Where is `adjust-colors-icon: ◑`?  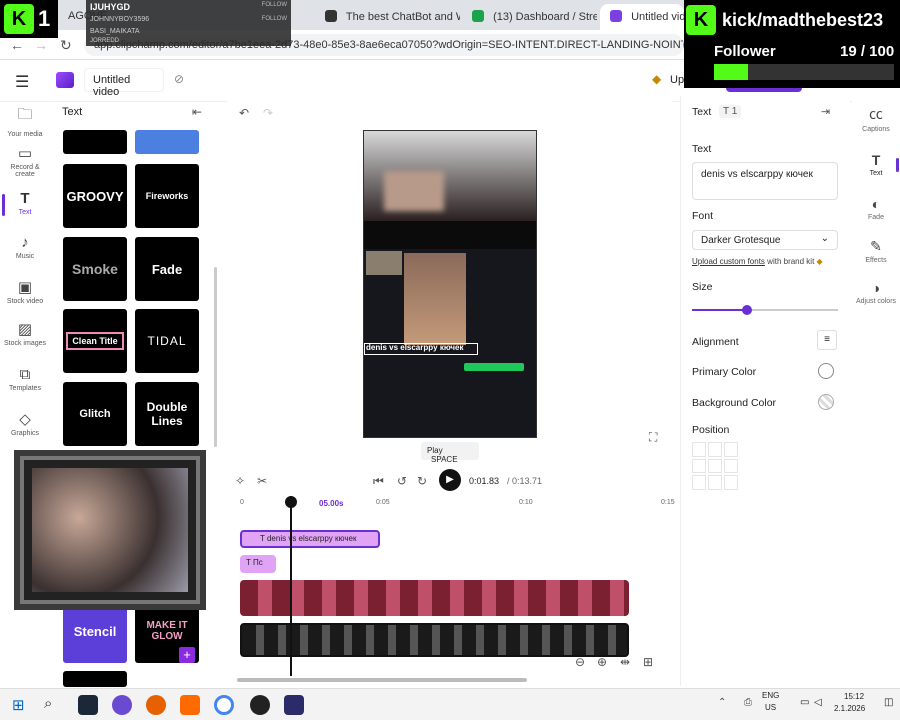 adjust-colors-icon: ◑ is located at coordinates (876, 288).